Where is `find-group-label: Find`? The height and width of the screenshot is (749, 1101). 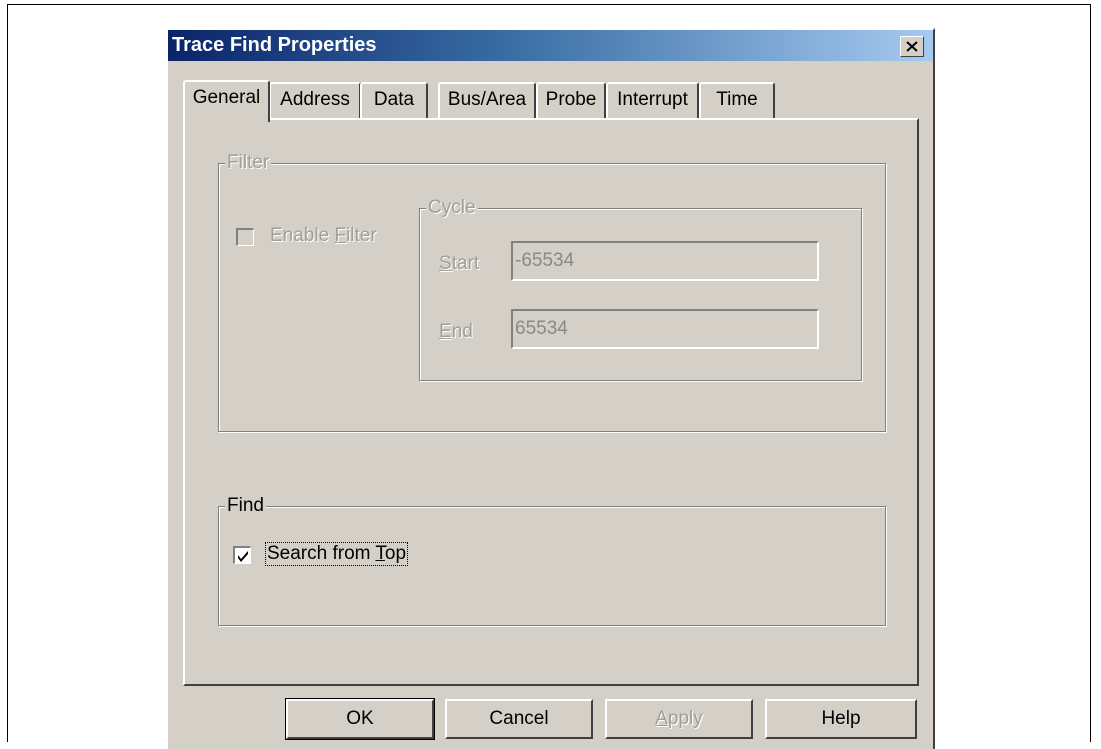 find-group-label: Find is located at coordinates (245, 506).